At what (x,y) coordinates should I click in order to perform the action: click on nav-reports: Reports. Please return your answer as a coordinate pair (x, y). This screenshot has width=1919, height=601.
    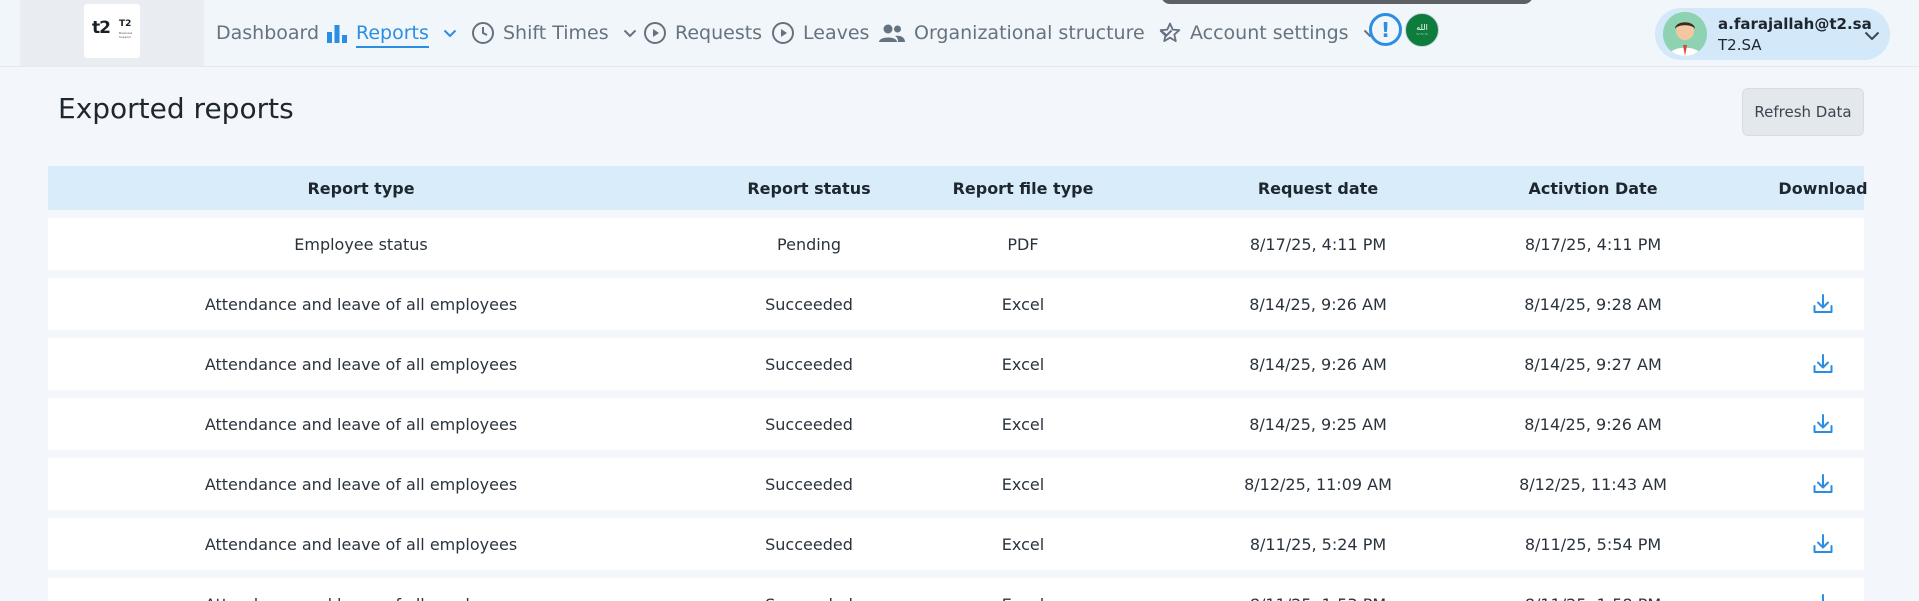
    Looking at the image, I should click on (391, 33).